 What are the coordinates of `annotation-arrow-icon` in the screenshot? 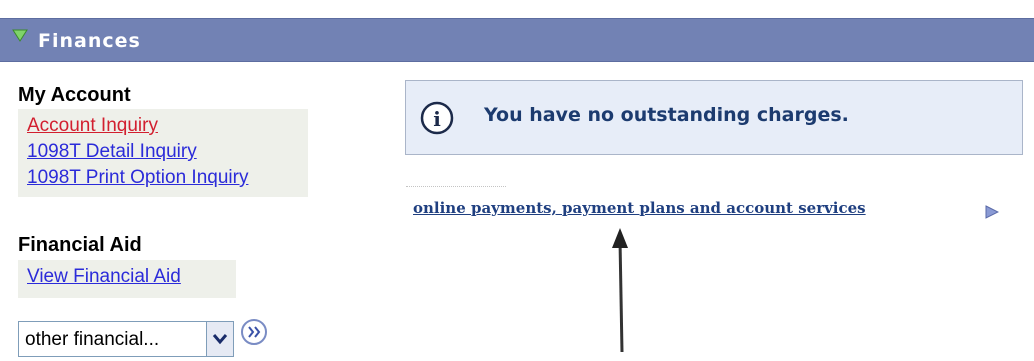 It's located at (620, 290).